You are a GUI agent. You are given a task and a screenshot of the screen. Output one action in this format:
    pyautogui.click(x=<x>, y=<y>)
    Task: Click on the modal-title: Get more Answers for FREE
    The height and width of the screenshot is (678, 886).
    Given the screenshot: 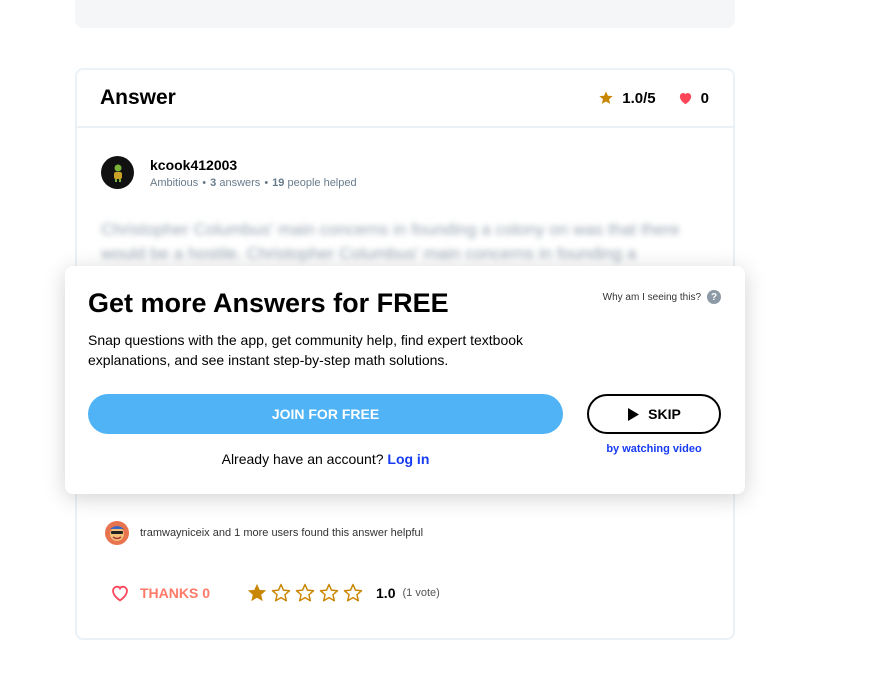 What is the action you would take?
    pyautogui.click(x=268, y=303)
    